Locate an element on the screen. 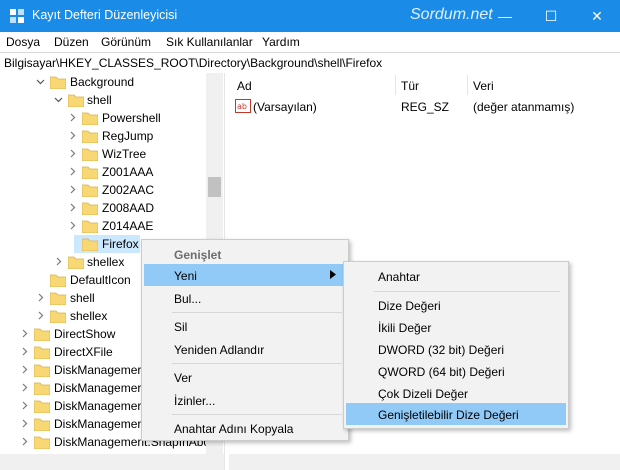 The image size is (620, 470). menu-item-delete: Sil is located at coordinates (245, 326).